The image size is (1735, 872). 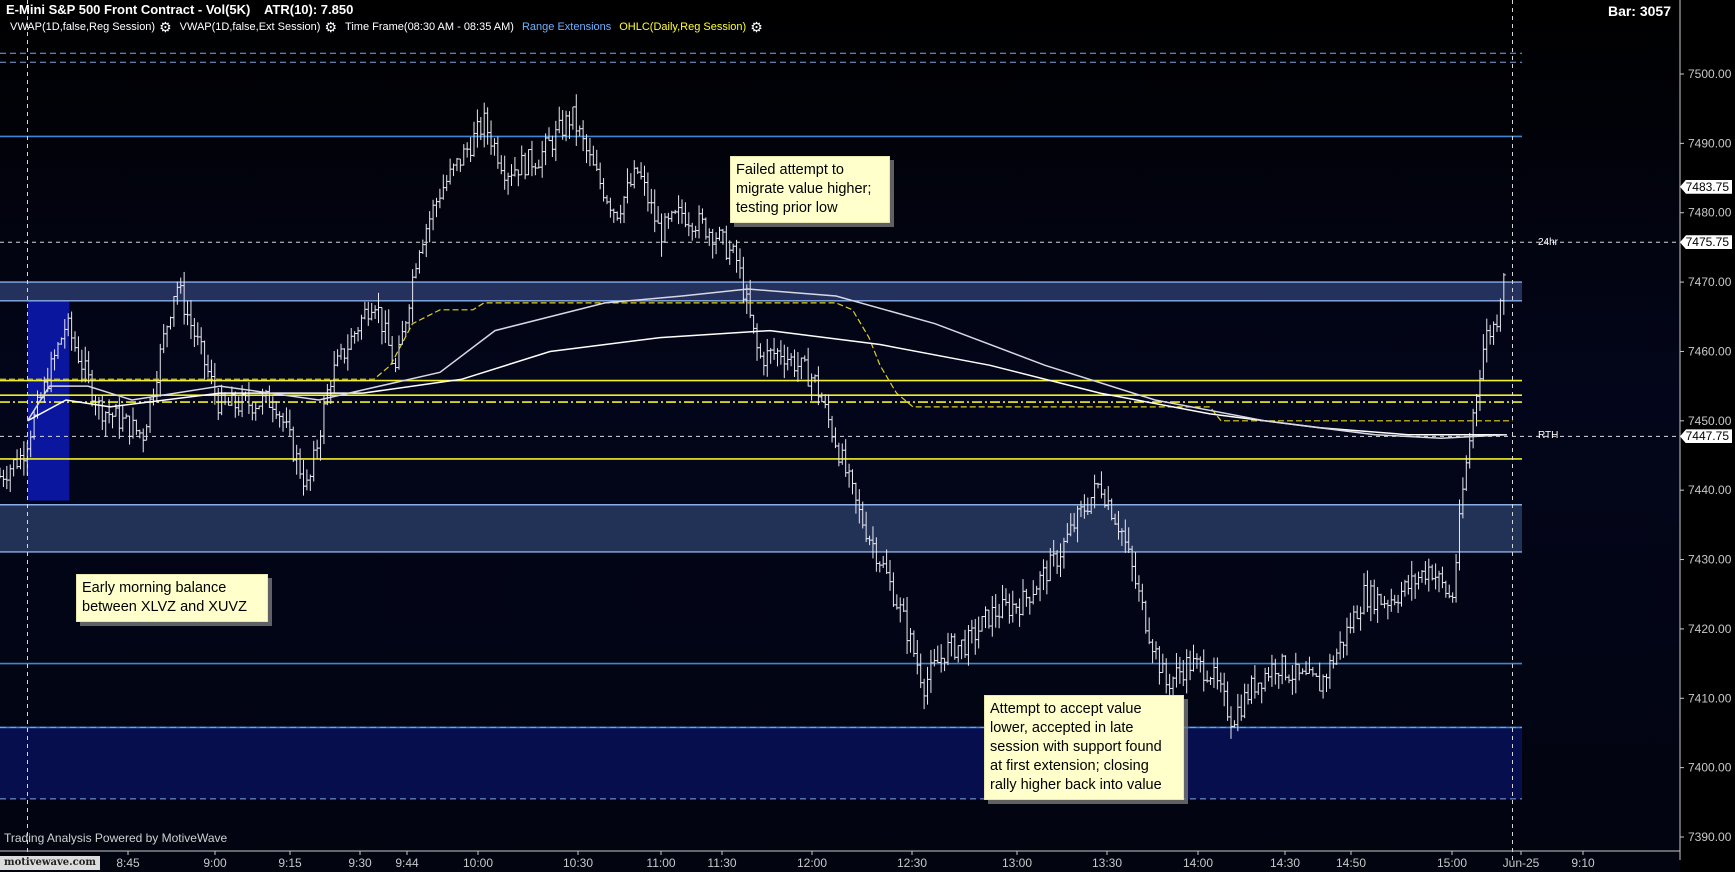 What do you see at coordinates (1710, 560) in the screenshot?
I see `price-axis-label: 7430.00` at bounding box center [1710, 560].